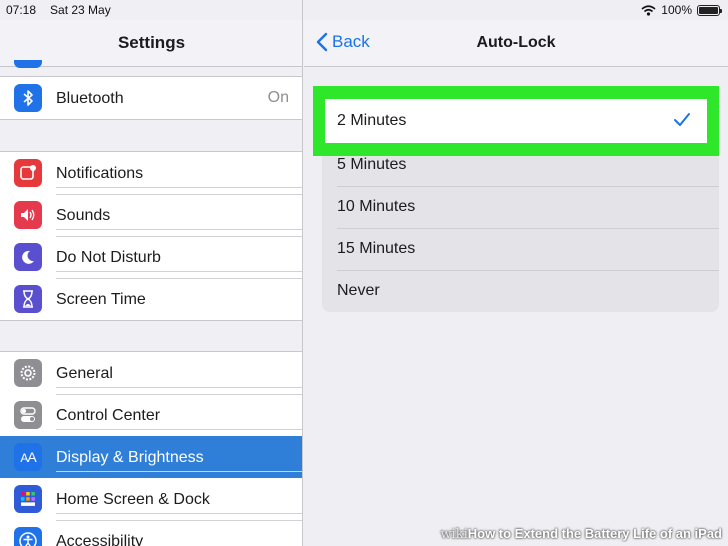  I want to click on sidebar-item-label: Screen Time, so click(179, 295).